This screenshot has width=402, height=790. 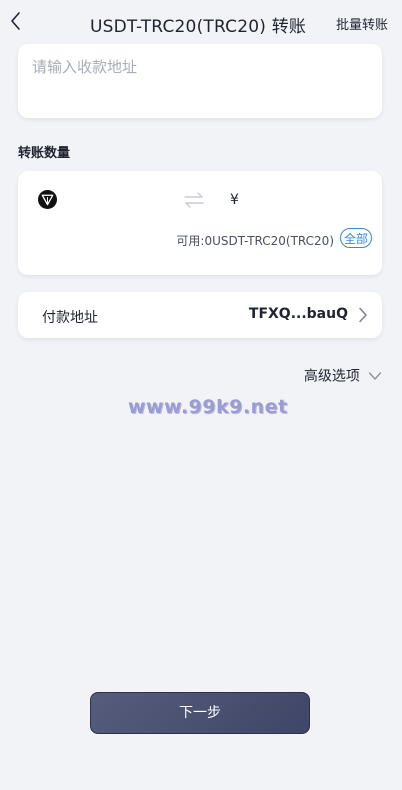 I want to click on back-arrow-icon, so click(x=16, y=21).